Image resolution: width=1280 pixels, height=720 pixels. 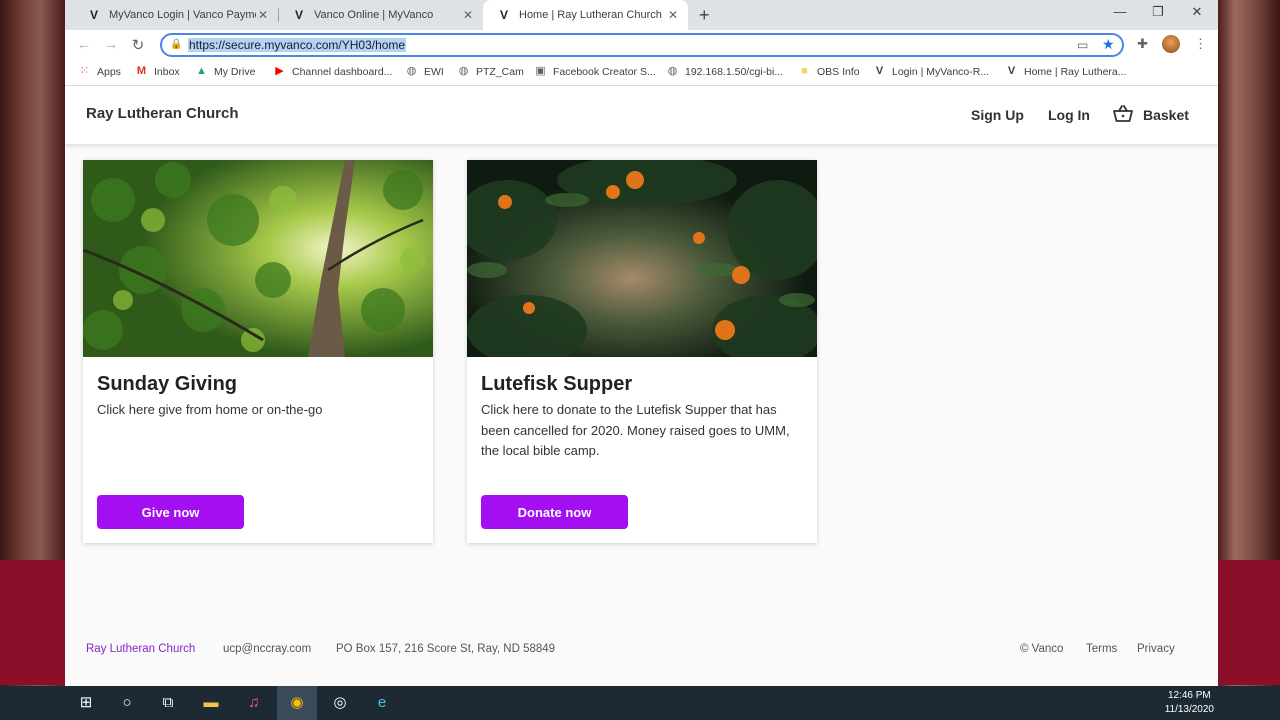 What do you see at coordinates (86, 703) in the screenshot?
I see `windows-start-icon: ⊞` at bounding box center [86, 703].